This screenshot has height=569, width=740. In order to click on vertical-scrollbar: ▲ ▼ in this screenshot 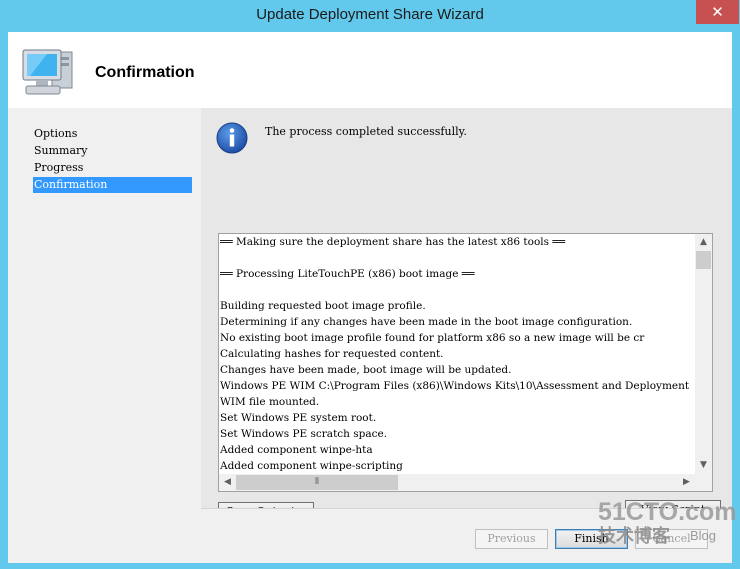, I will do `click(703, 354)`.